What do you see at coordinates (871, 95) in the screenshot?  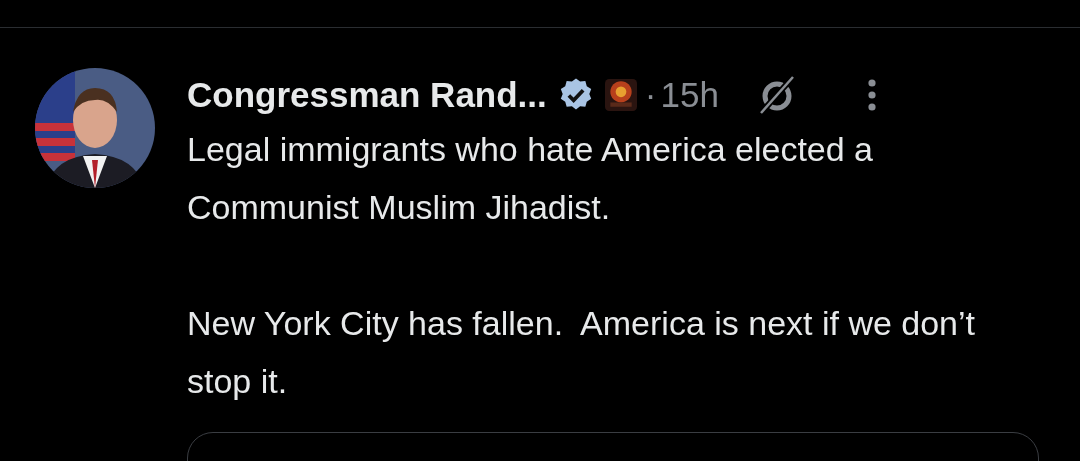 I see `more-options-icon` at bounding box center [871, 95].